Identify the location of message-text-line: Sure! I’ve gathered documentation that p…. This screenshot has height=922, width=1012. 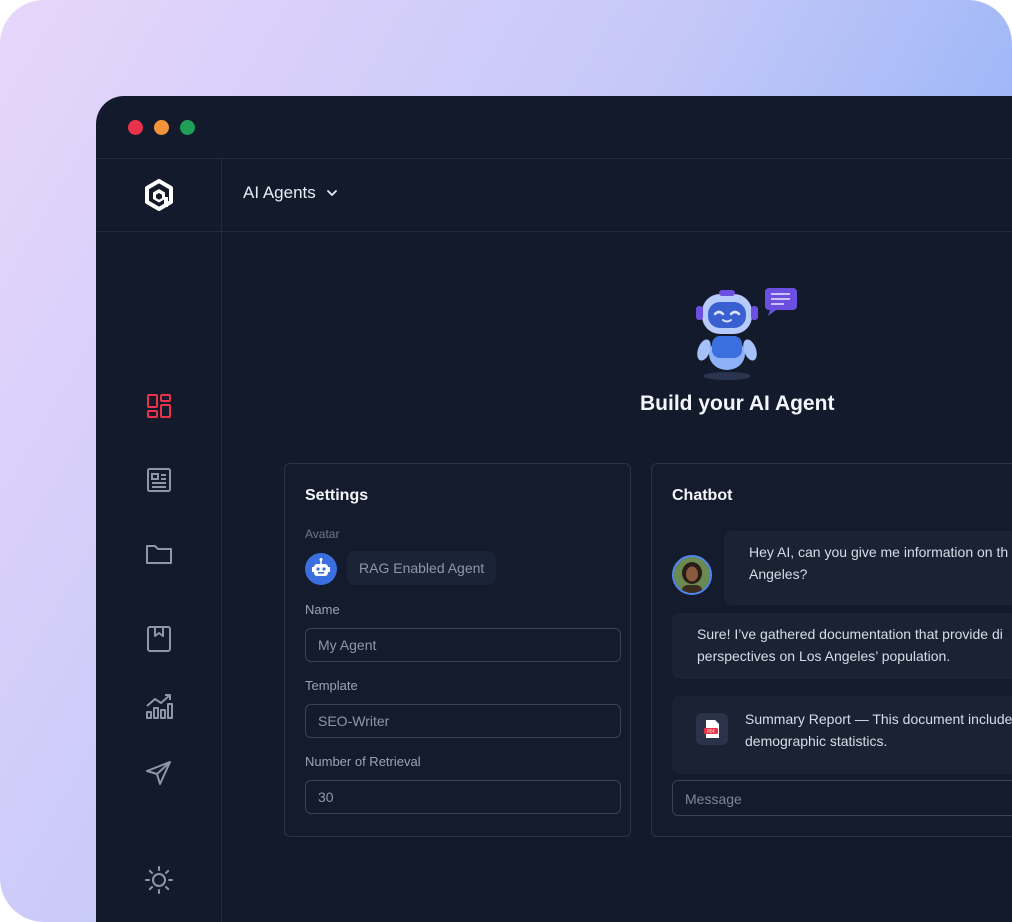
(850, 634).